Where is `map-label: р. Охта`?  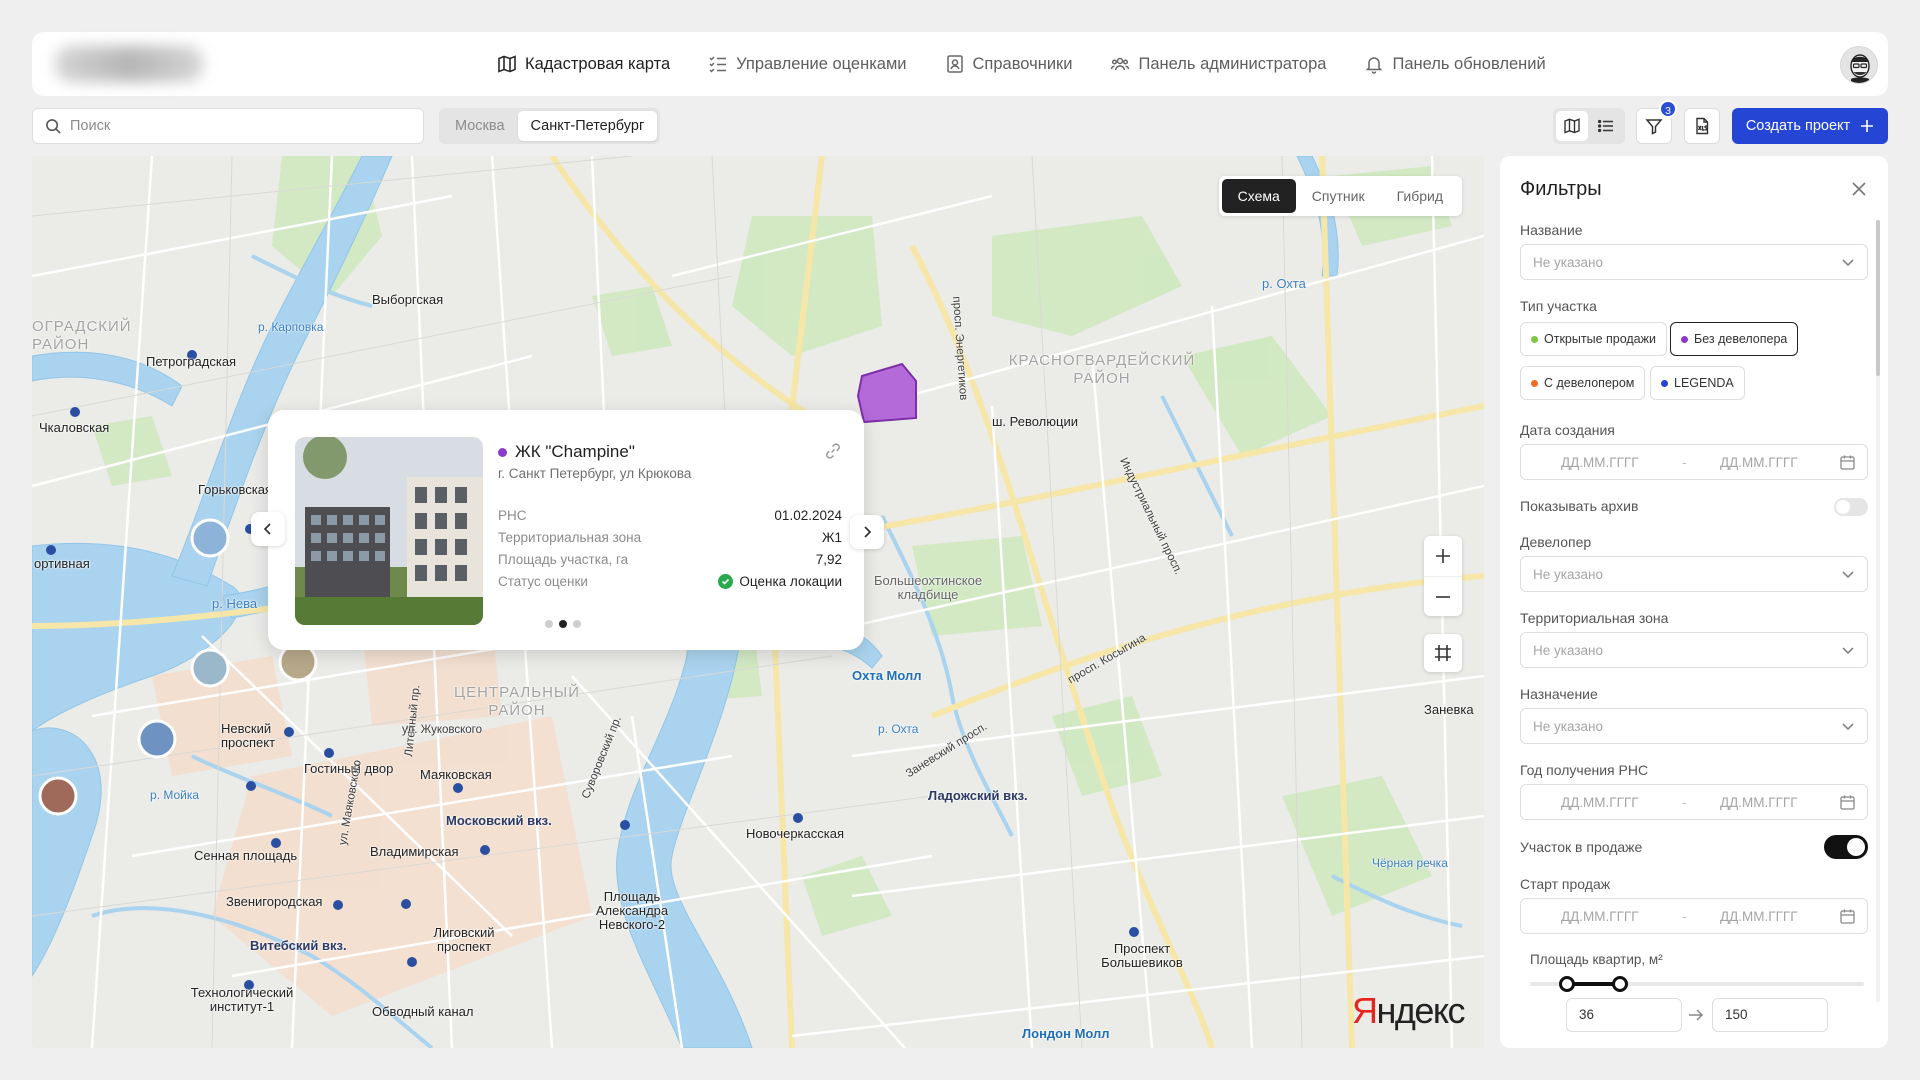 map-label: р. Охта is located at coordinates (898, 729).